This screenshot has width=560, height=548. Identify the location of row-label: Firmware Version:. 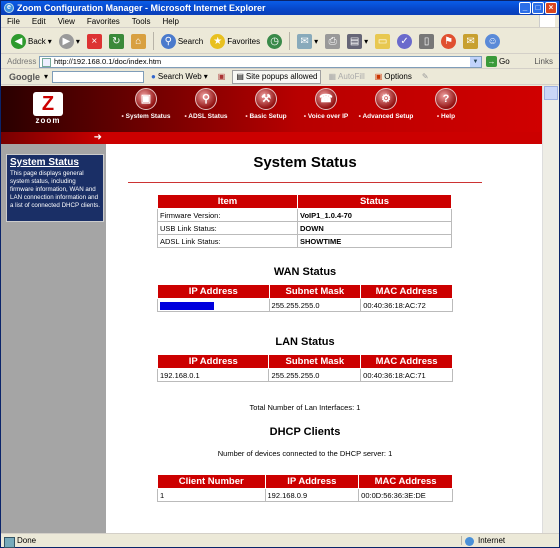
(227, 215).